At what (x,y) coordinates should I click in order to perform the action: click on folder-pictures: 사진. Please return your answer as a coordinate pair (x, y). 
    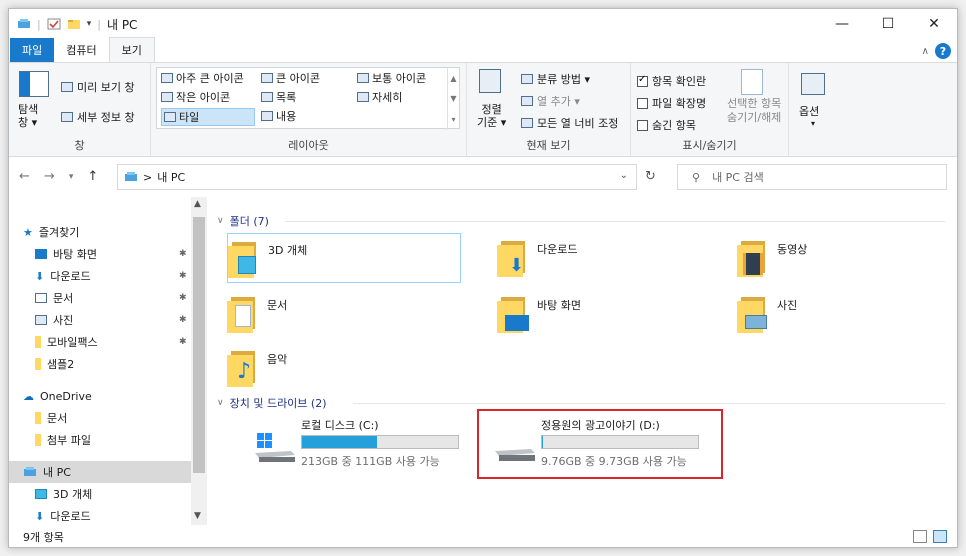
    Looking at the image, I should click on (837, 314).